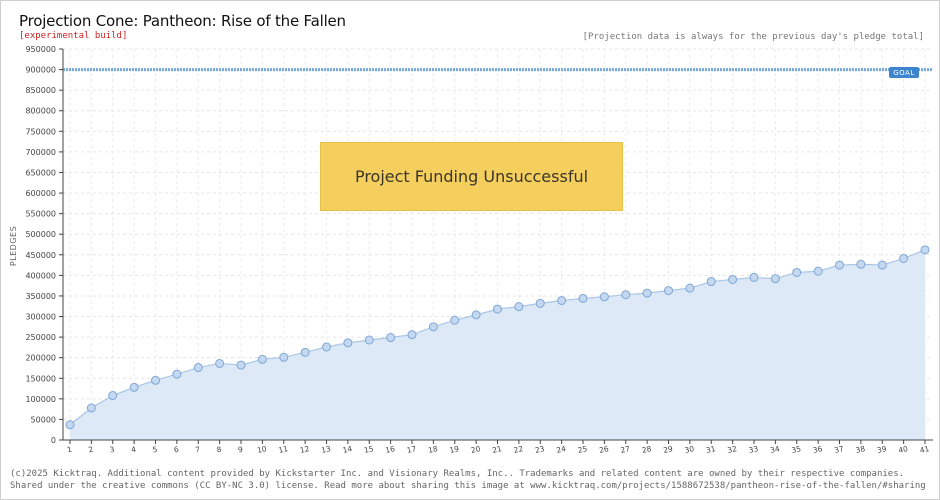 The width and height of the screenshot is (940, 500). Describe the element at coordinates (860, 449) in the screenshot. I see `x-tick-label: 38` at that location.